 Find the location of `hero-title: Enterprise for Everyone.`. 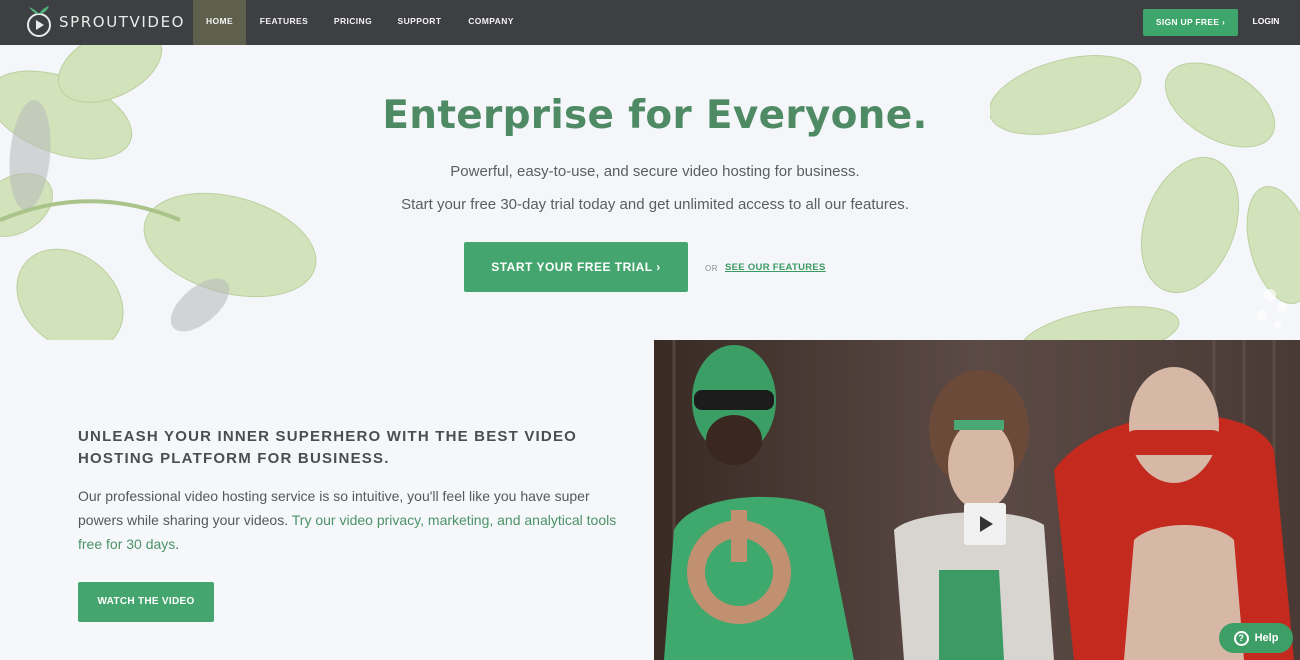

hero-title: Enterprise for Everyone. is located at coordinates (655, 115).